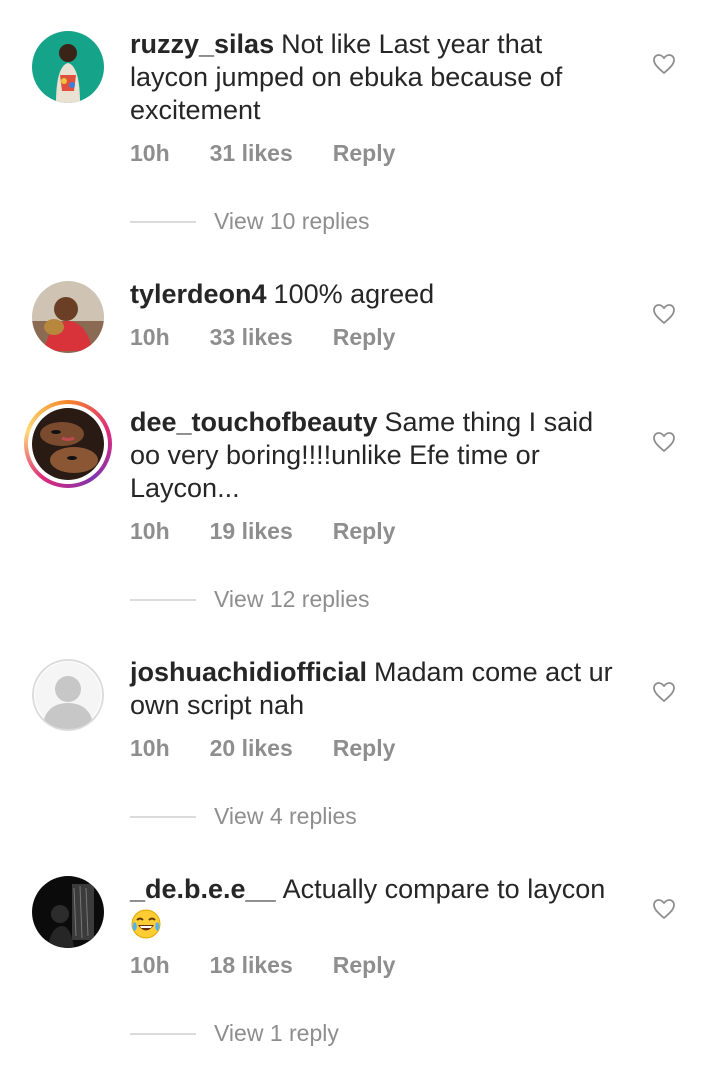 This screenshot has width=720, height=1082. I want to click on comment-username: joshuachidiofficial, so click(248, 672).